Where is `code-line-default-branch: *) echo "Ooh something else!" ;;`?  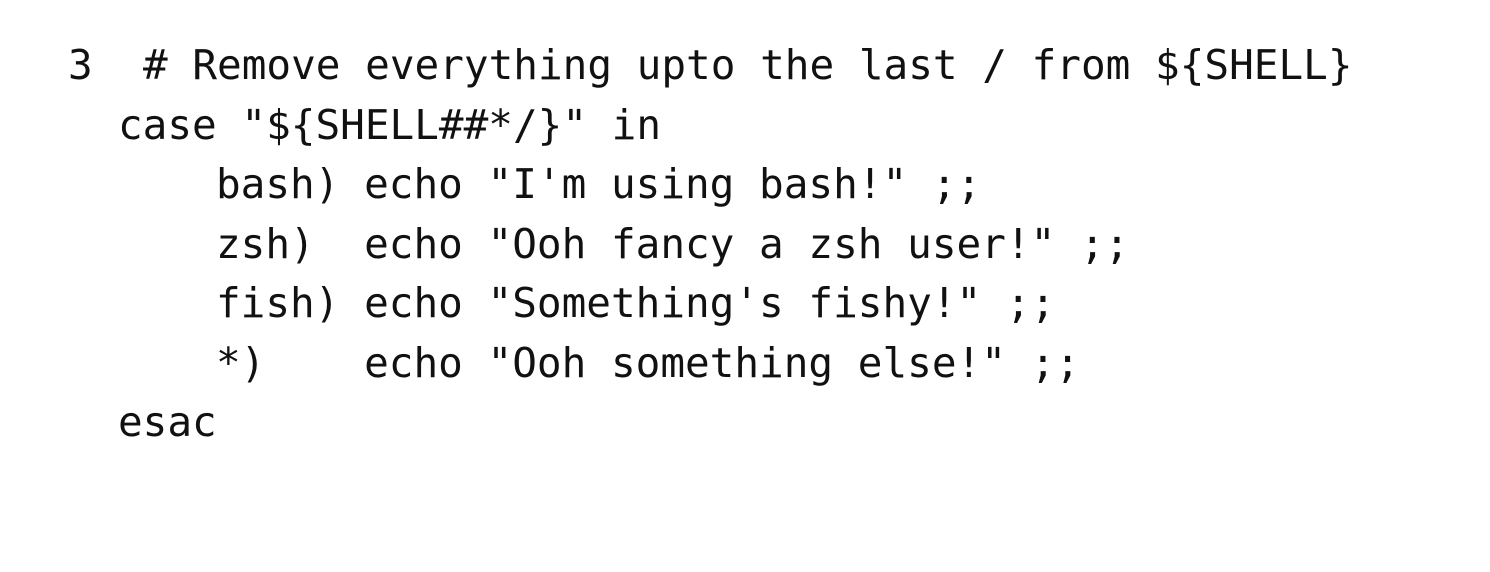 code-line-default-branch: *) echo "Ooh something else!" ;; is located at coordinates (745, 364).